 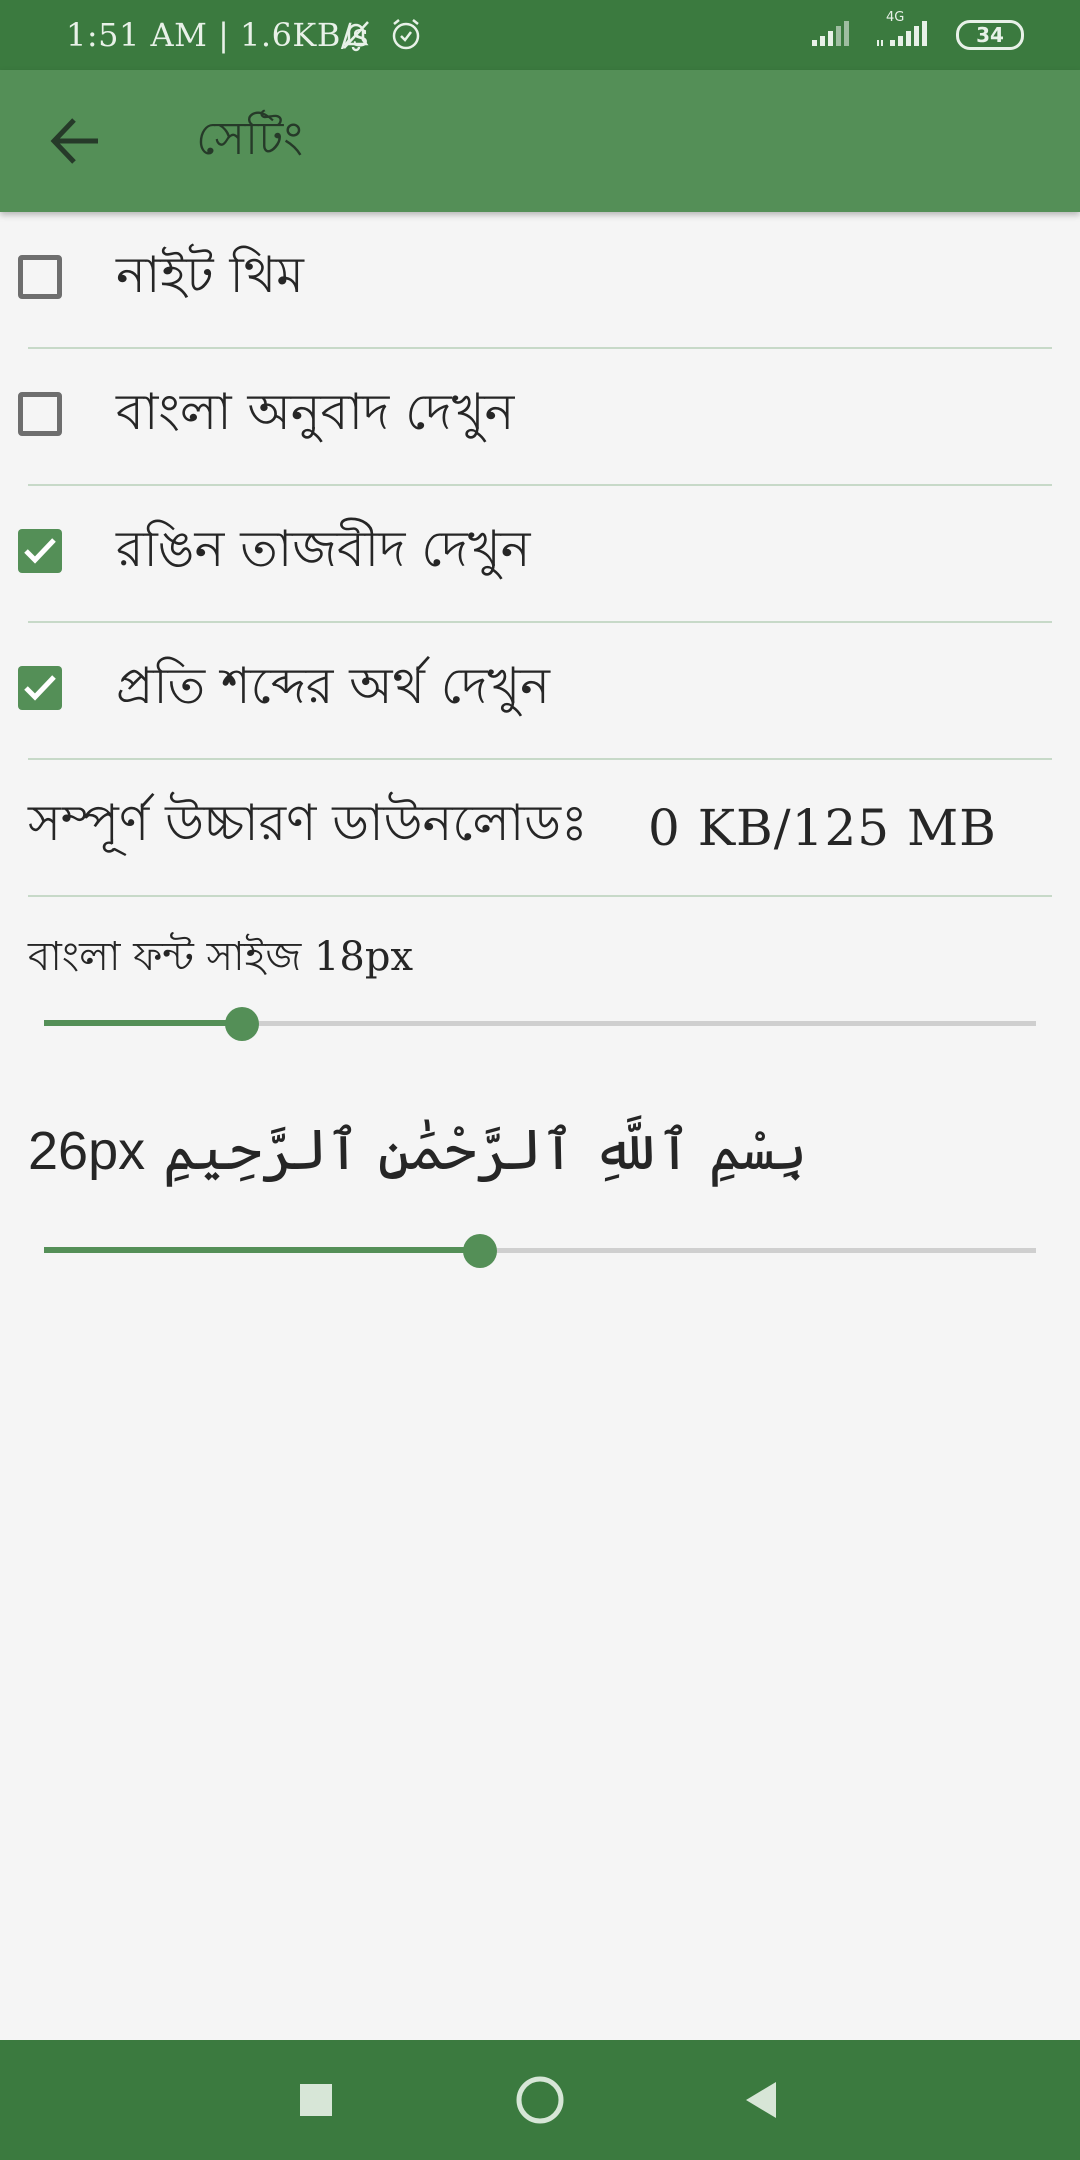 I want to click on arabic-font-size-slider, so click(x=540, y=1250).